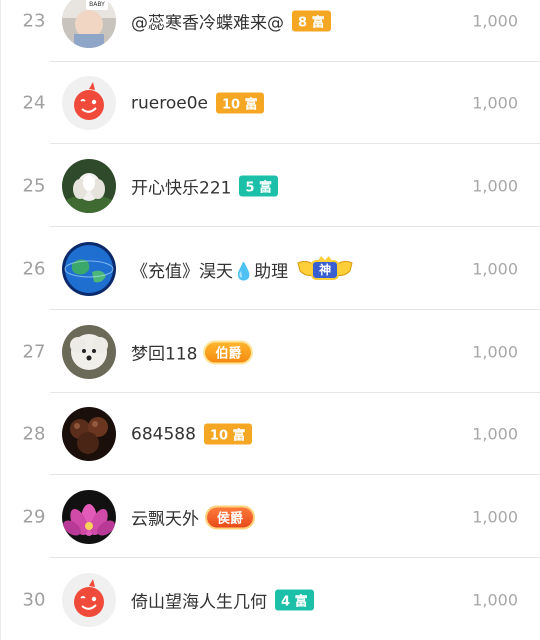 This screenshot has width=540, height=640. I want to click on chestnut-photo-icon, so click(89, 434).